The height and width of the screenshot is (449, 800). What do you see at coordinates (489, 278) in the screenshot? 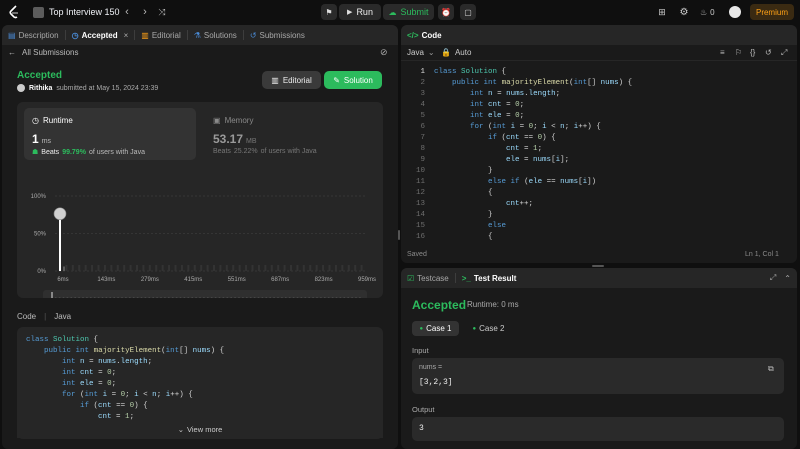
I see `tab-test-result: >_ Test Result` at bounding box center [489, 278].